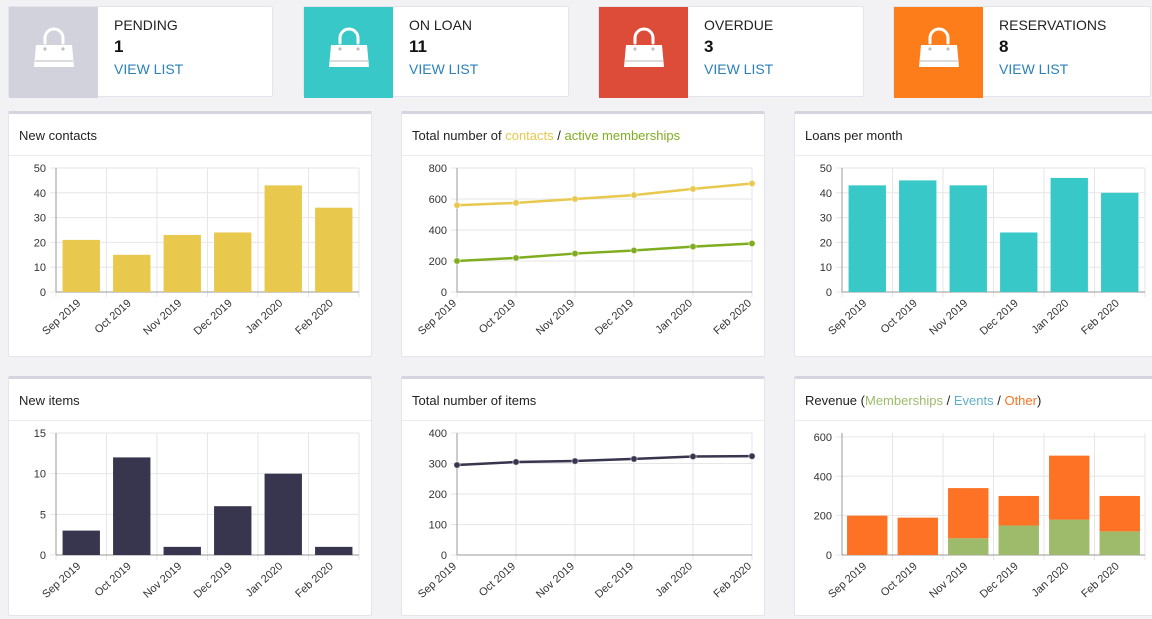 The height and width of the screenshot is (619, 1152). I want to click on y-tick-label: 400, so click(438, 434).